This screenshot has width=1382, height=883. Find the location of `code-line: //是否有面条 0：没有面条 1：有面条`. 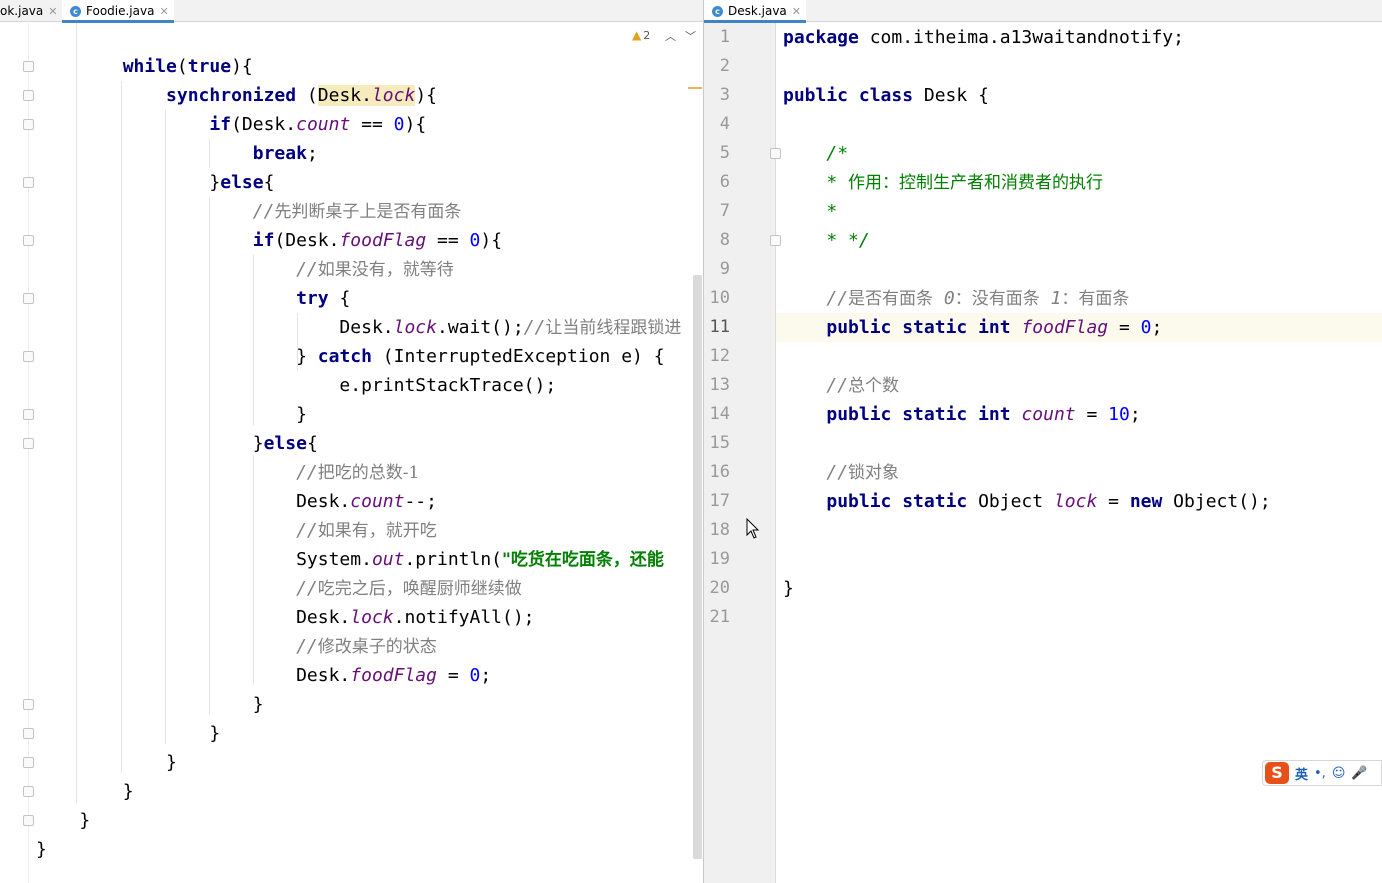

code-line: //是否有面条 0：没有面条 1：有面条 is located at coordinates (956, 298).